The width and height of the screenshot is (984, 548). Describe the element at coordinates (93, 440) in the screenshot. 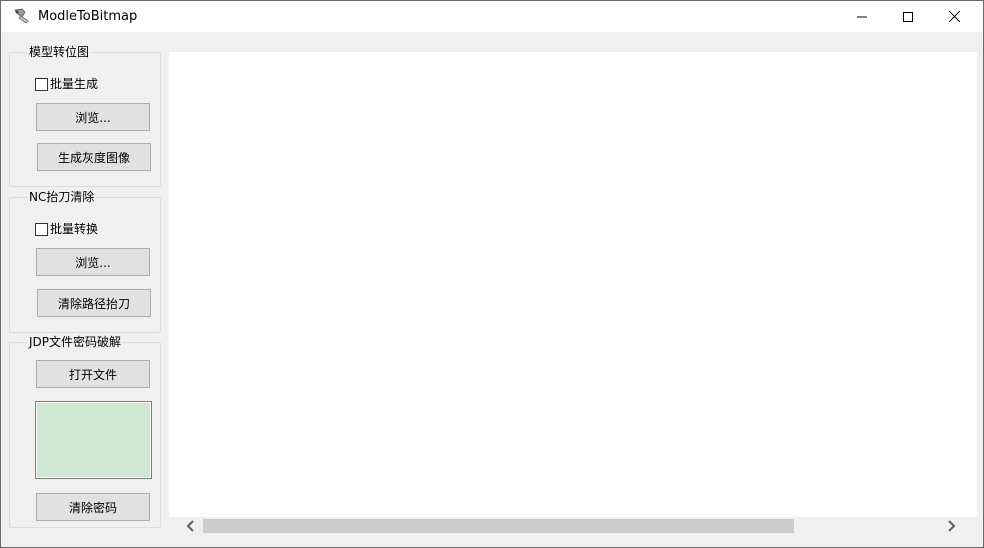

I see `password-output-box` at that location.